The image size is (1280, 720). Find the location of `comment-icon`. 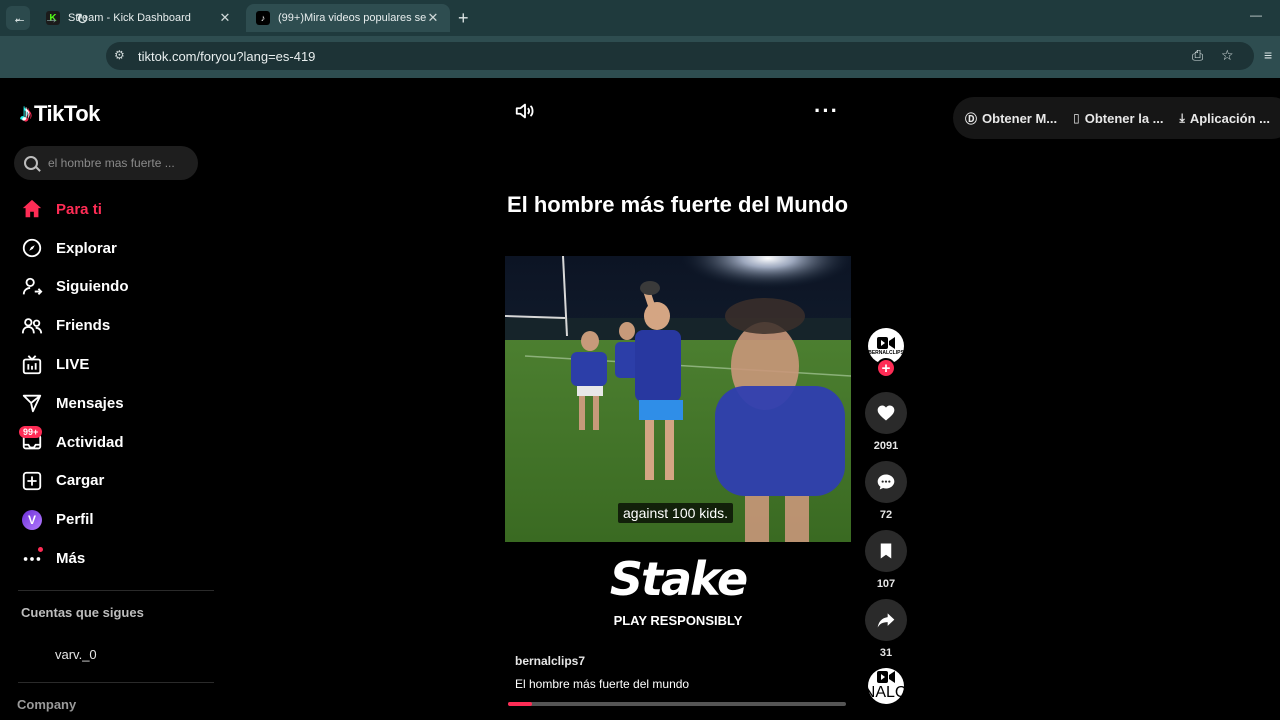

comment-icon is located at coordinates (886, 482).